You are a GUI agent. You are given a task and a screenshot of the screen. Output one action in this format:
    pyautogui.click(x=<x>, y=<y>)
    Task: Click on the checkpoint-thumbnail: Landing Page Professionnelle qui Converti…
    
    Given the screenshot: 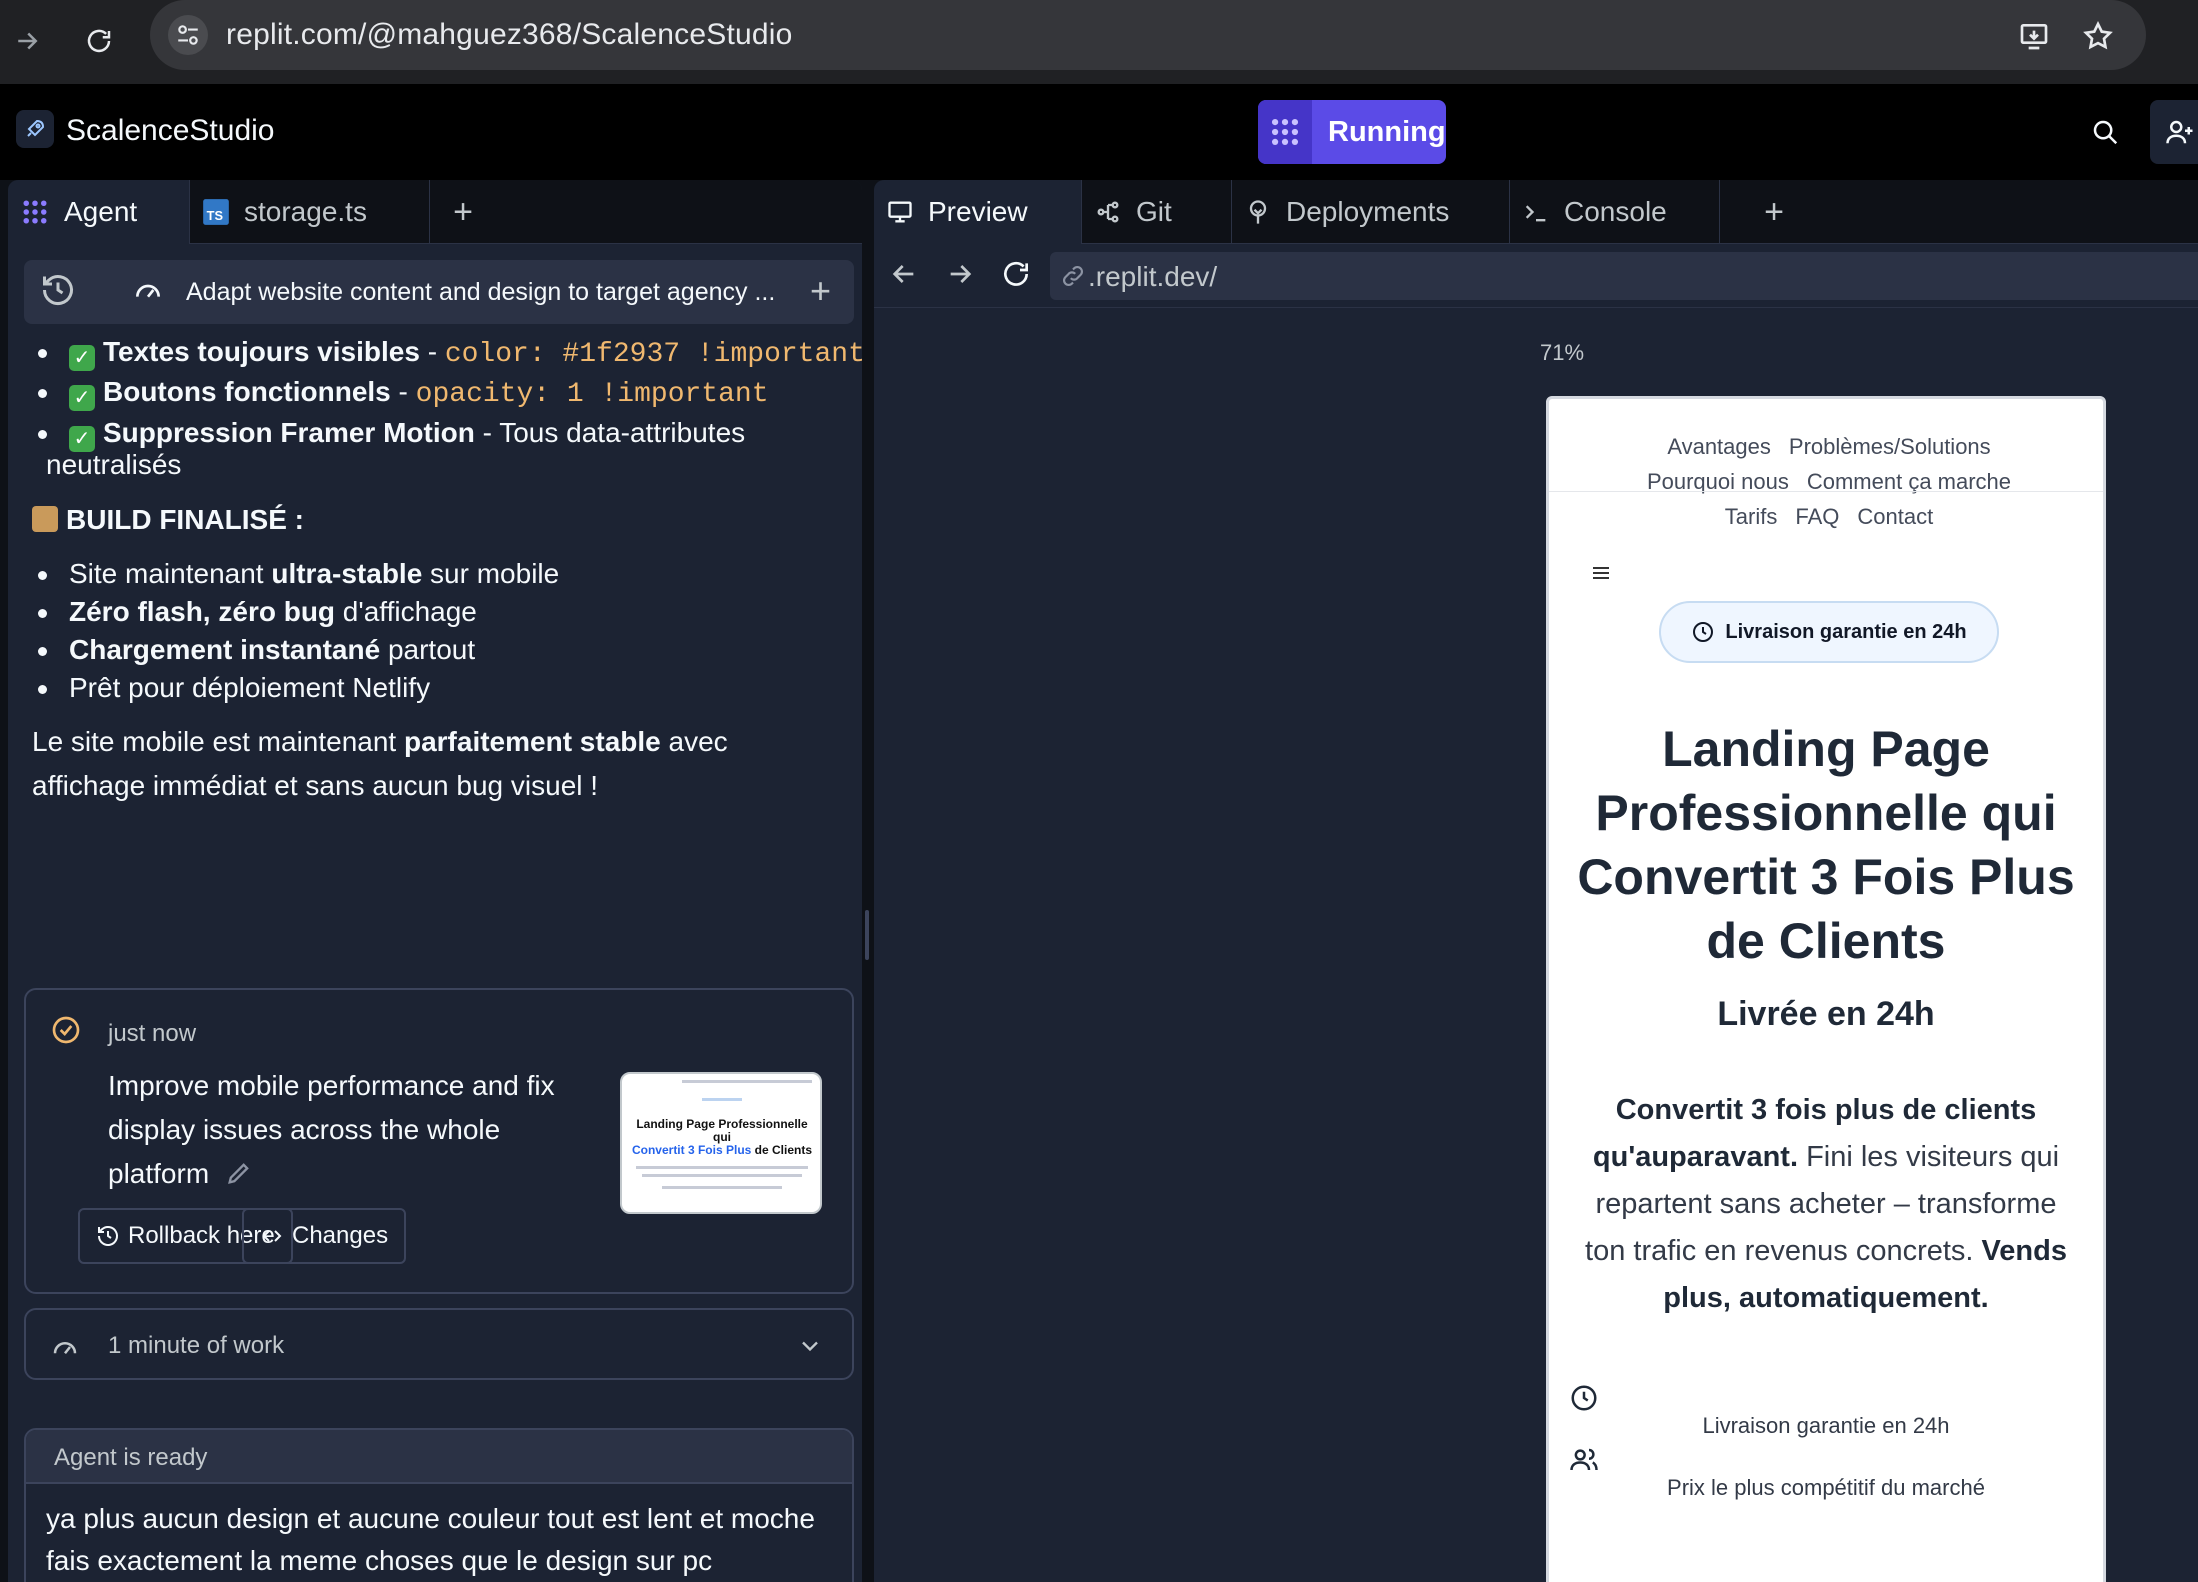 What is the action you would take?
    pyautogui.click(x=721, y=1143)
    